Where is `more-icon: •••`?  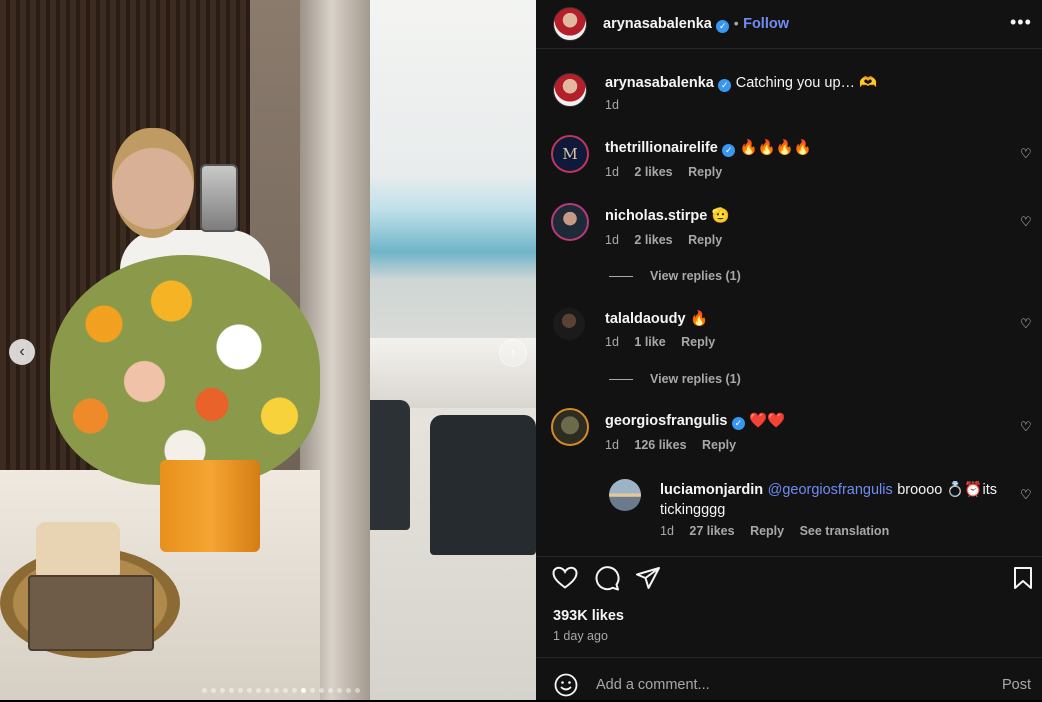 more-icon: ••• is located at coordinates (1021, 22).